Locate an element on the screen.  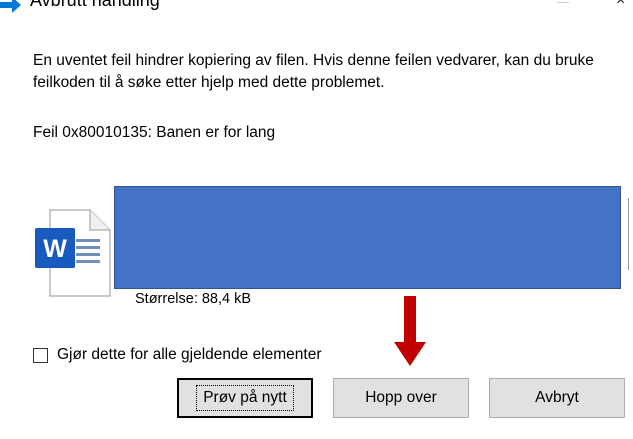
word-document-icon: W is located at coordinates (73, 253).